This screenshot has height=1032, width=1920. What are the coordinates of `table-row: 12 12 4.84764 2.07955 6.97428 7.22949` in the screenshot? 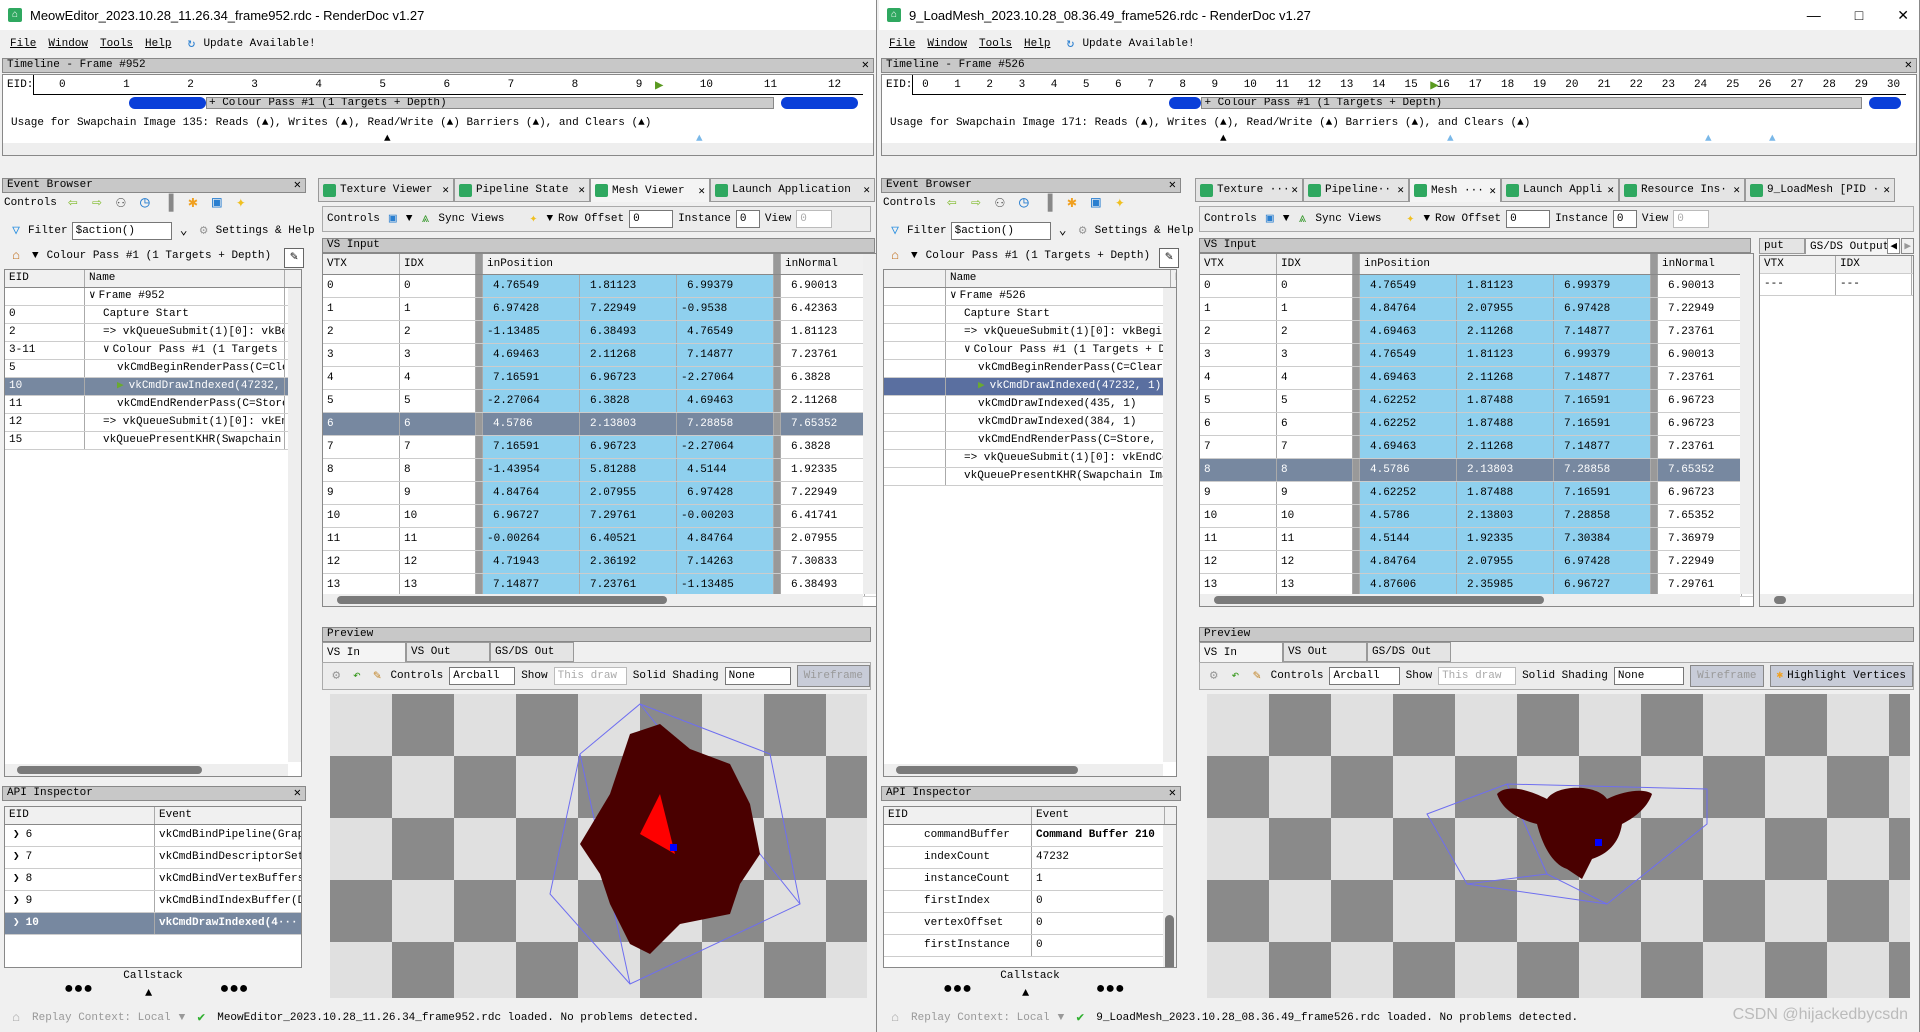 It's located at (1476, 562).